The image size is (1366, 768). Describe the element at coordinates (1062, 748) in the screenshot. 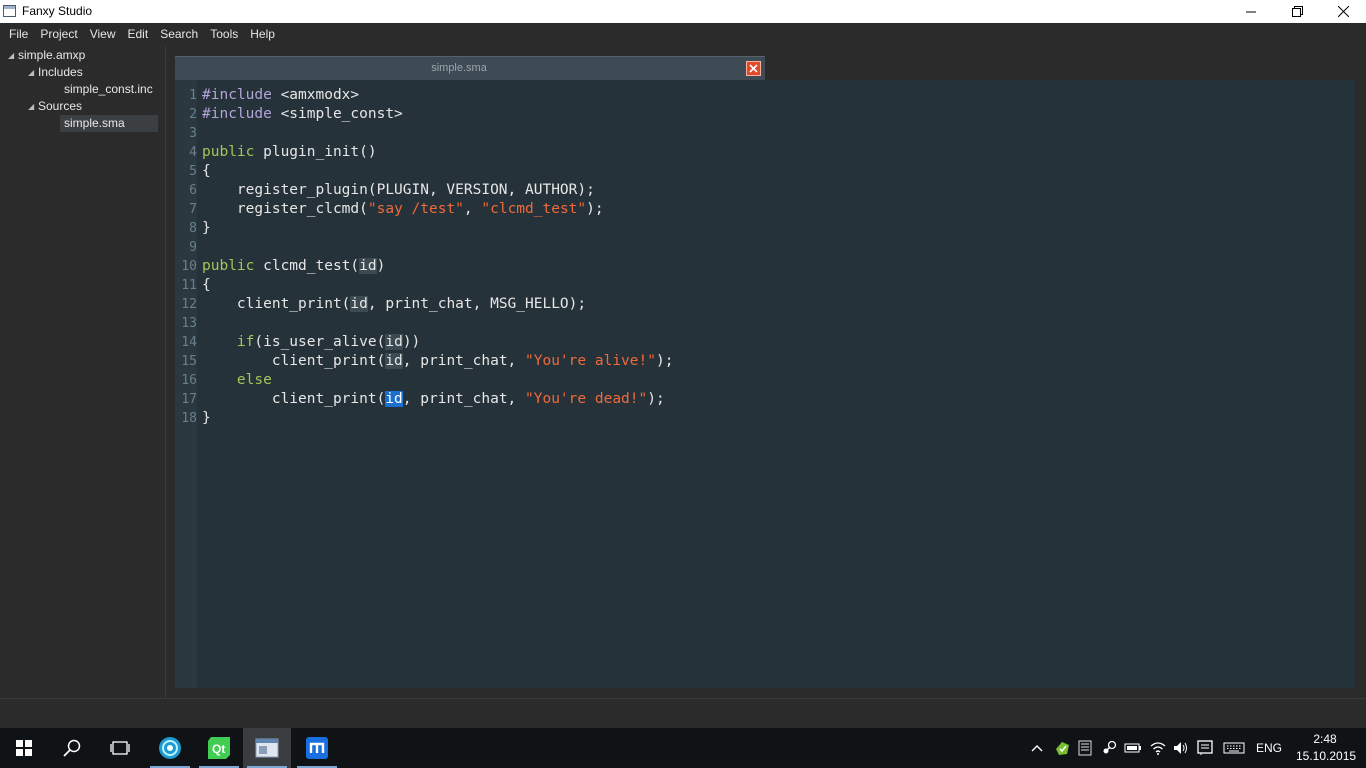

I see `tray-green-app` at that location.